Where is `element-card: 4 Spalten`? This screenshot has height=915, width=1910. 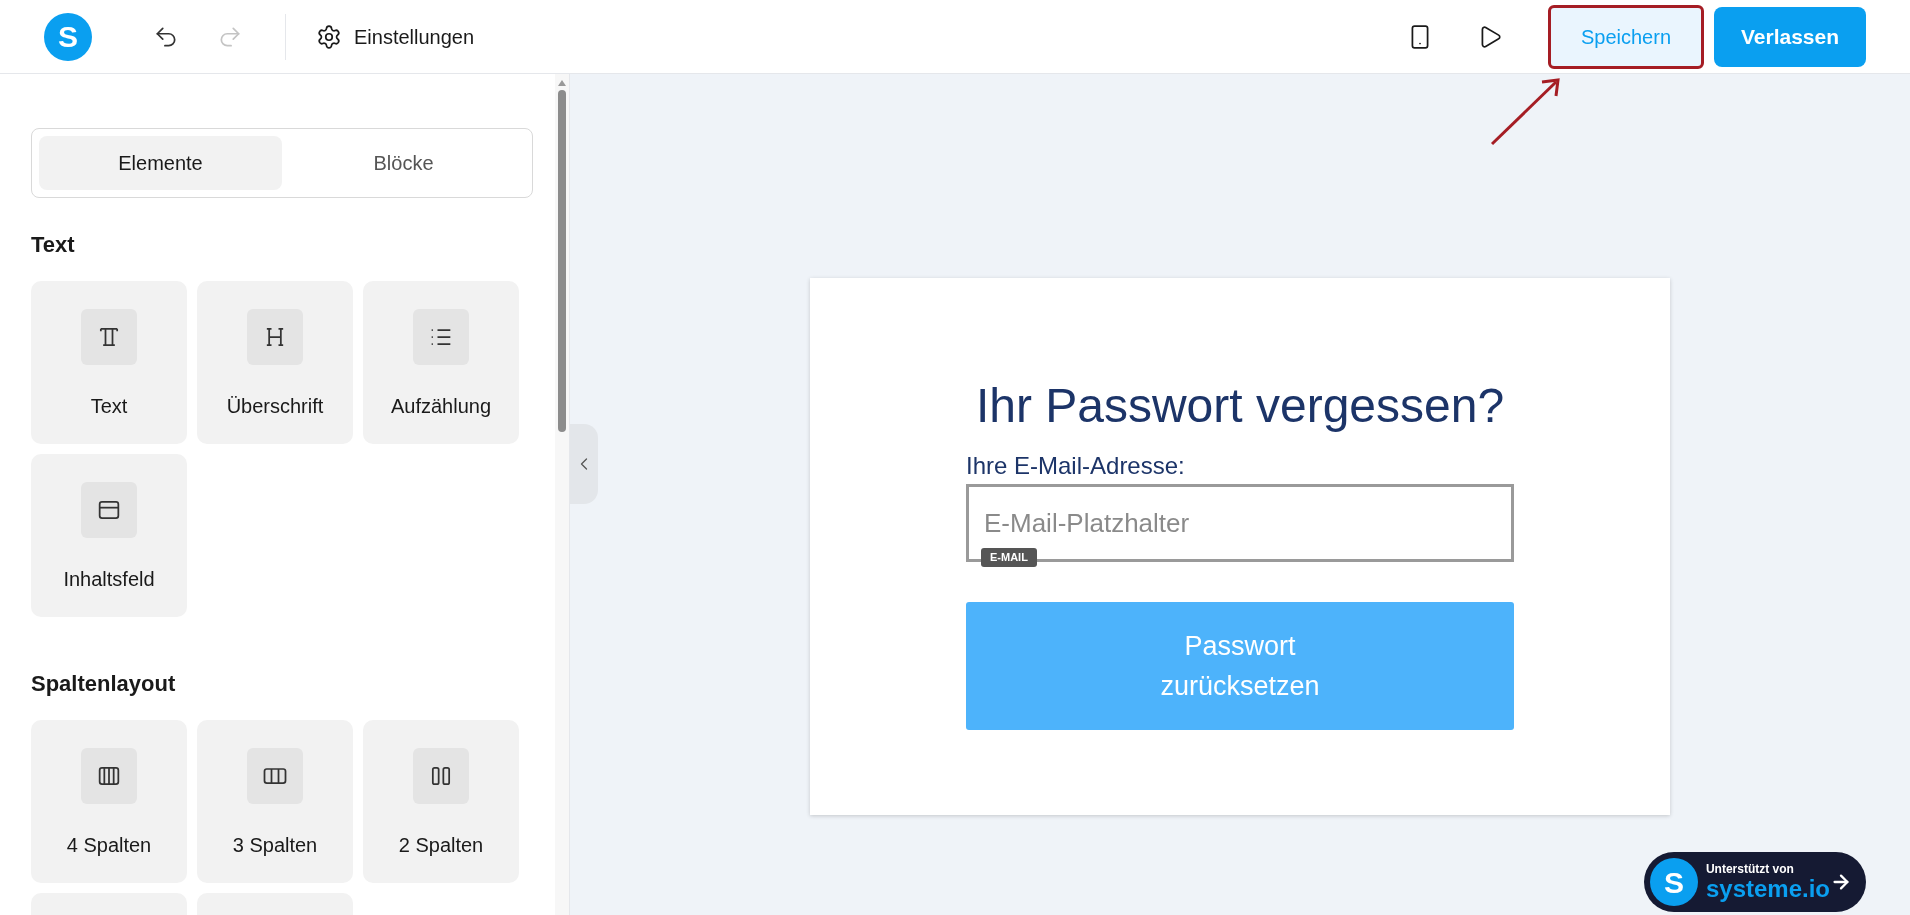 element-card: 4 Spalten is located at coordinates (109, 801).